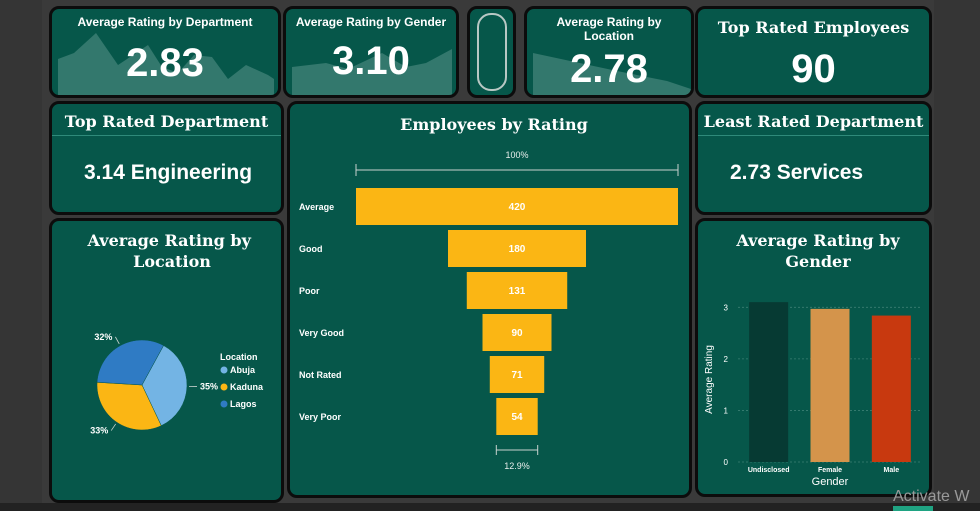 The image size is (980, 511). Describe the element at coordinates (309, 291) in the screenshot. I see `funnel-category-label: Poor` at that location.